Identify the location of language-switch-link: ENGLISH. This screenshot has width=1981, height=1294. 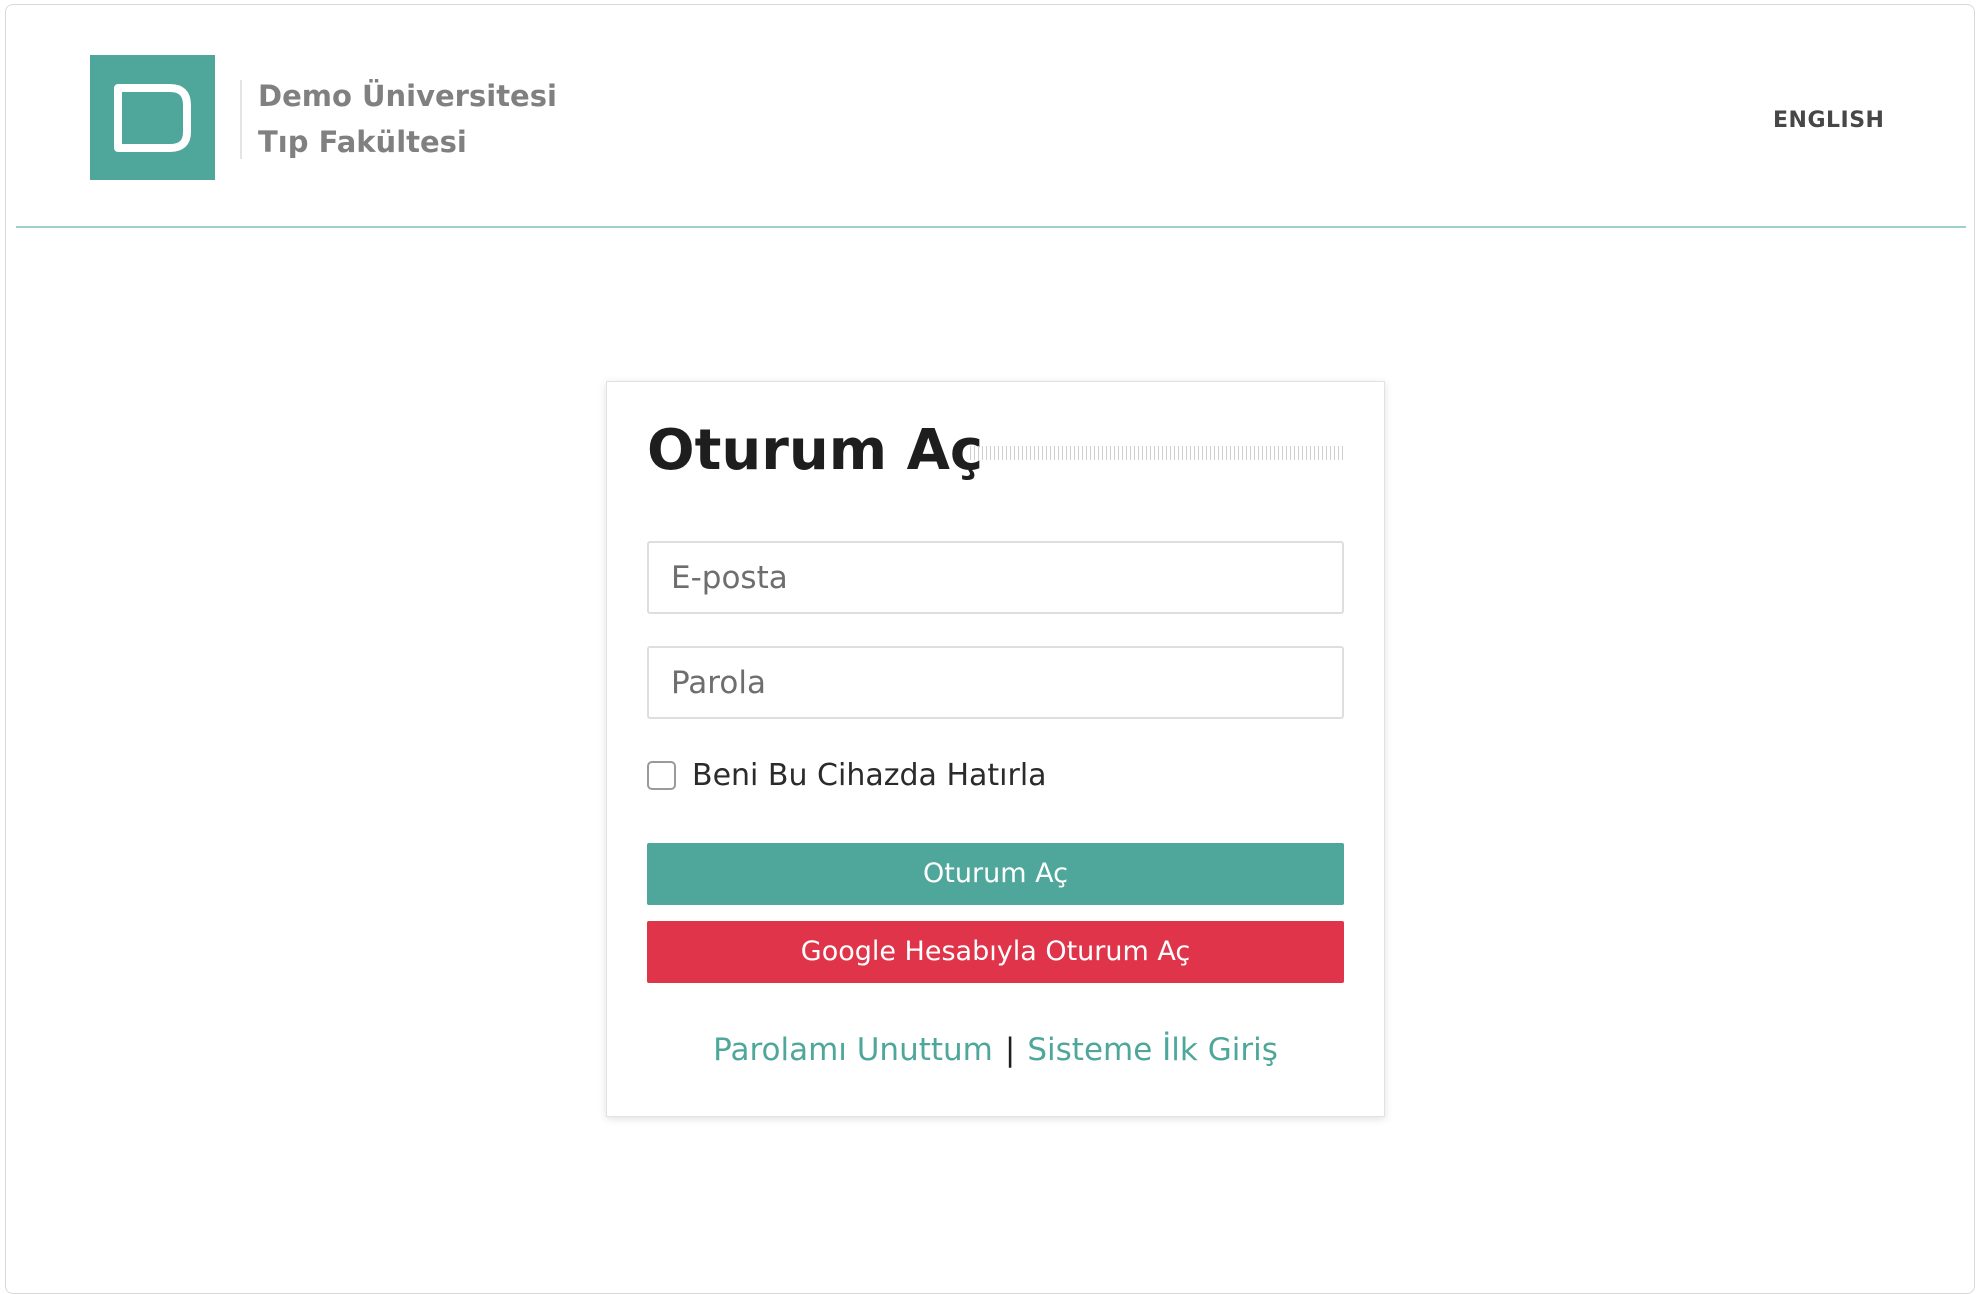
(1828, 120).